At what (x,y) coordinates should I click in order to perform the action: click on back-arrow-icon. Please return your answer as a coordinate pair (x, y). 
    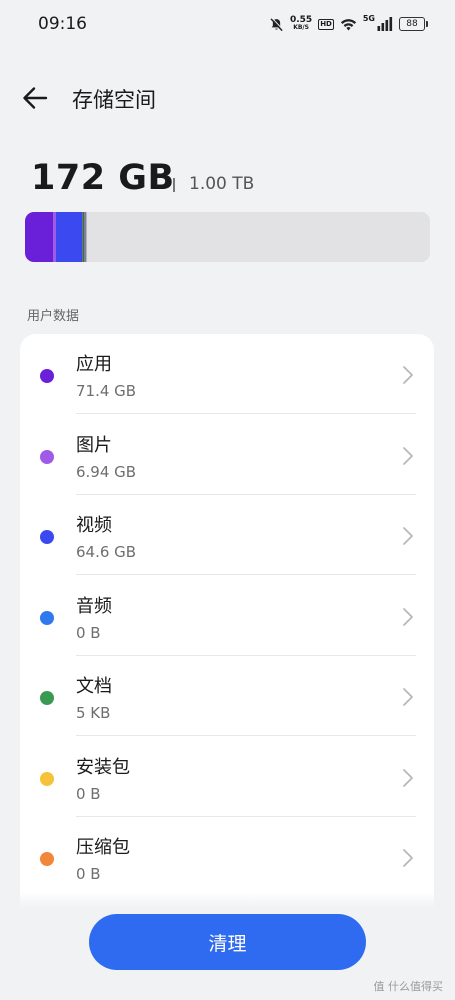
    Looking at the image, I should click on (35, 98).